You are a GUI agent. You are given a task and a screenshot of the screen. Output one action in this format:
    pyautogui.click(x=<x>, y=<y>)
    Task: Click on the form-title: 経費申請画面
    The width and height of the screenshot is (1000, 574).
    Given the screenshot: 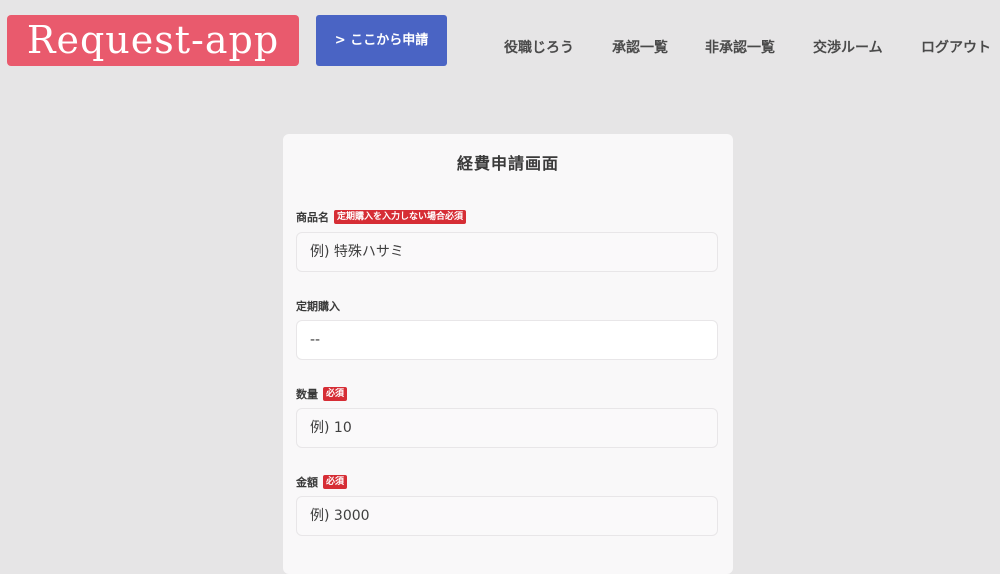 What is the action you would take?
    pyautogui.click(x=507, y=163)
    